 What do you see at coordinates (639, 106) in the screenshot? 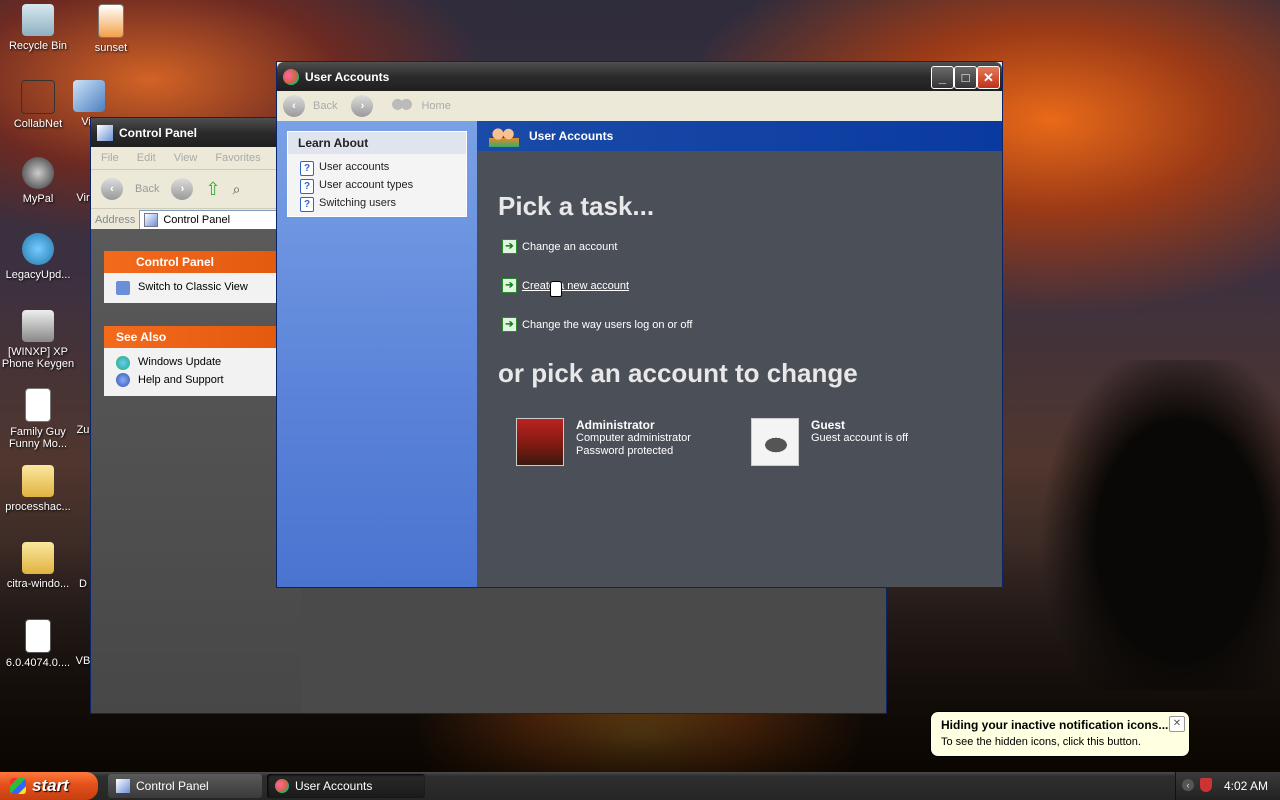
I see `ua-navigation-bar: ‹ Back › Home` at bounding box center [639, 106].